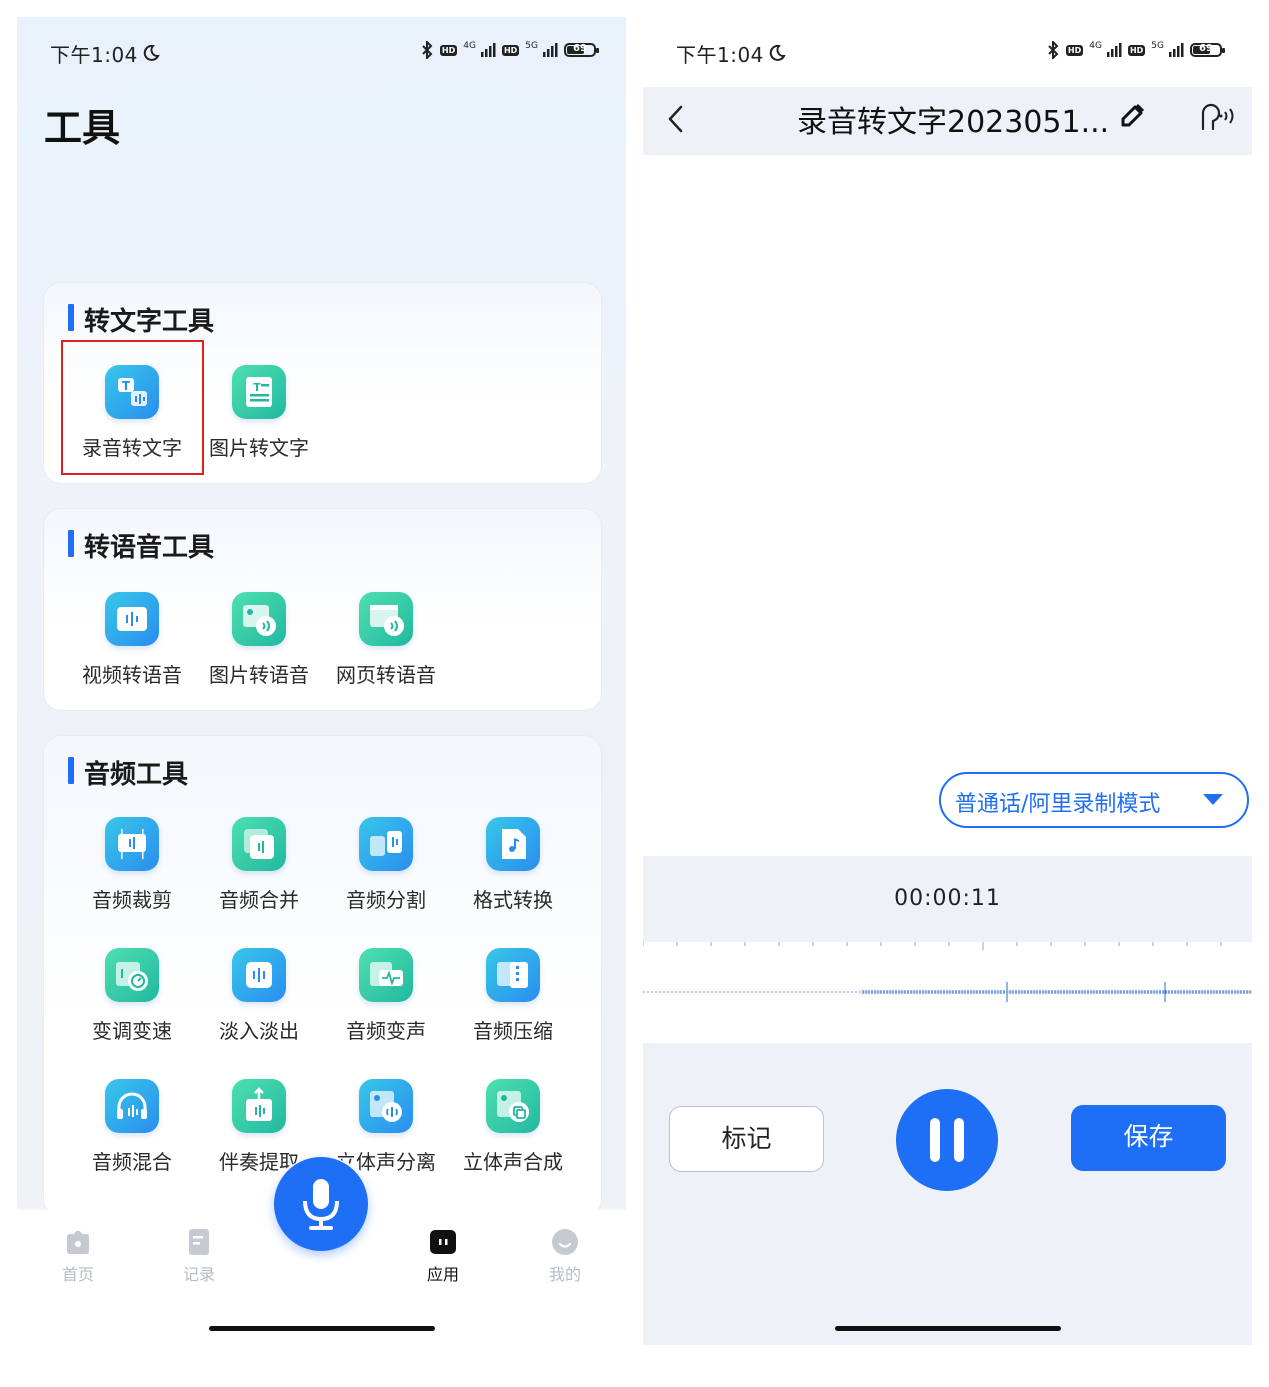 This screenshot has width=1269, height=1387. What do you see at coordinates (513, 844) in the screenshot?
I see `format-convert-icon` at bounding box center [513, 844].